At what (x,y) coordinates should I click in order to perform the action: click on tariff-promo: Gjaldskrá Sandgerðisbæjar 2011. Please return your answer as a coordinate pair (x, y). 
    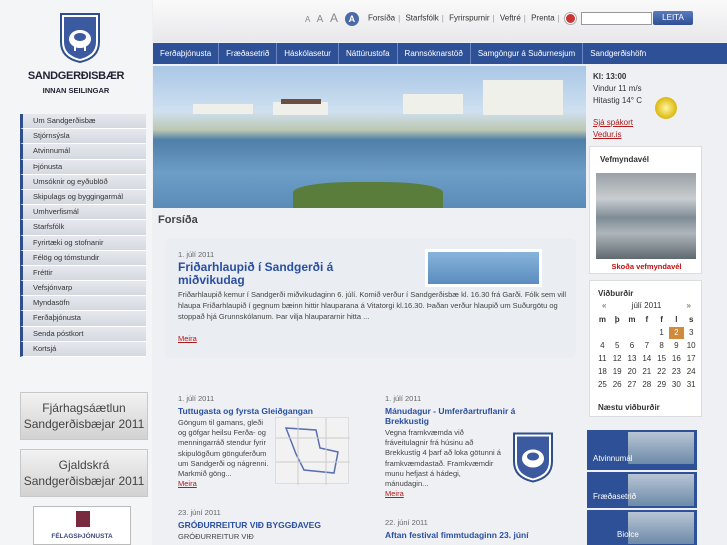
    Looking at the image, I should click on (84, 473).